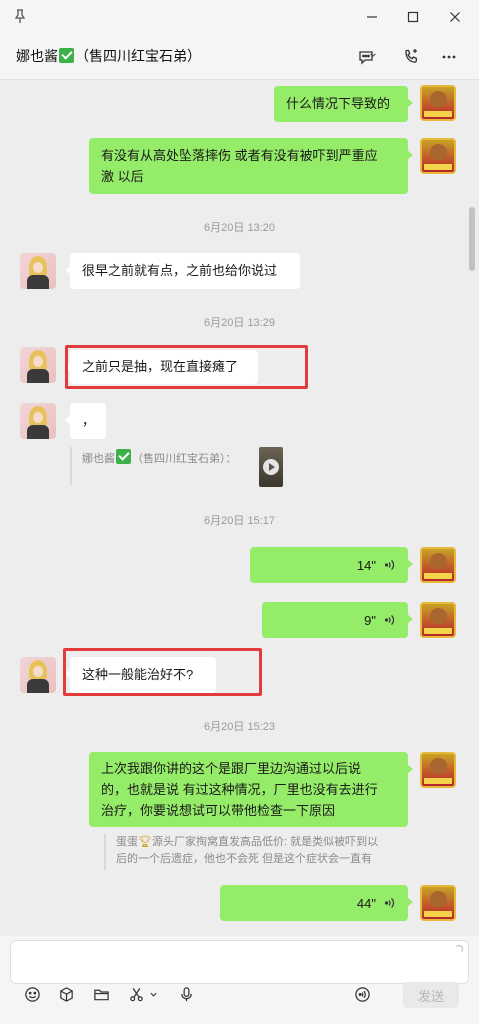 The image size is (479, 1024). I want to click on contact-name: 娜也酱 （售四川红宝石弟）, so click(108, 56).